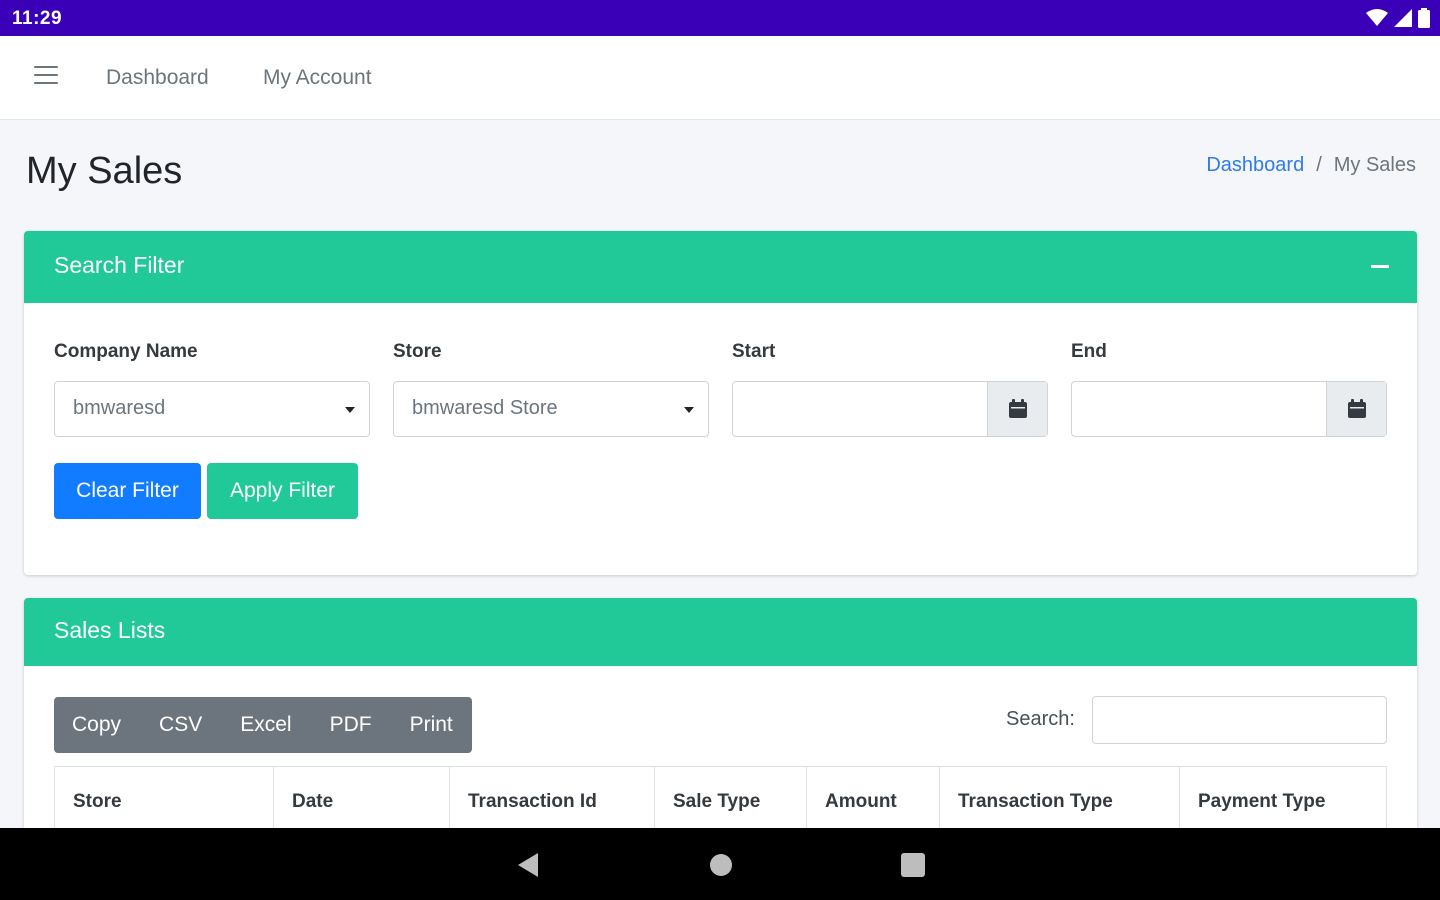  I want to click on hamburger-icon, so click(46, 76).